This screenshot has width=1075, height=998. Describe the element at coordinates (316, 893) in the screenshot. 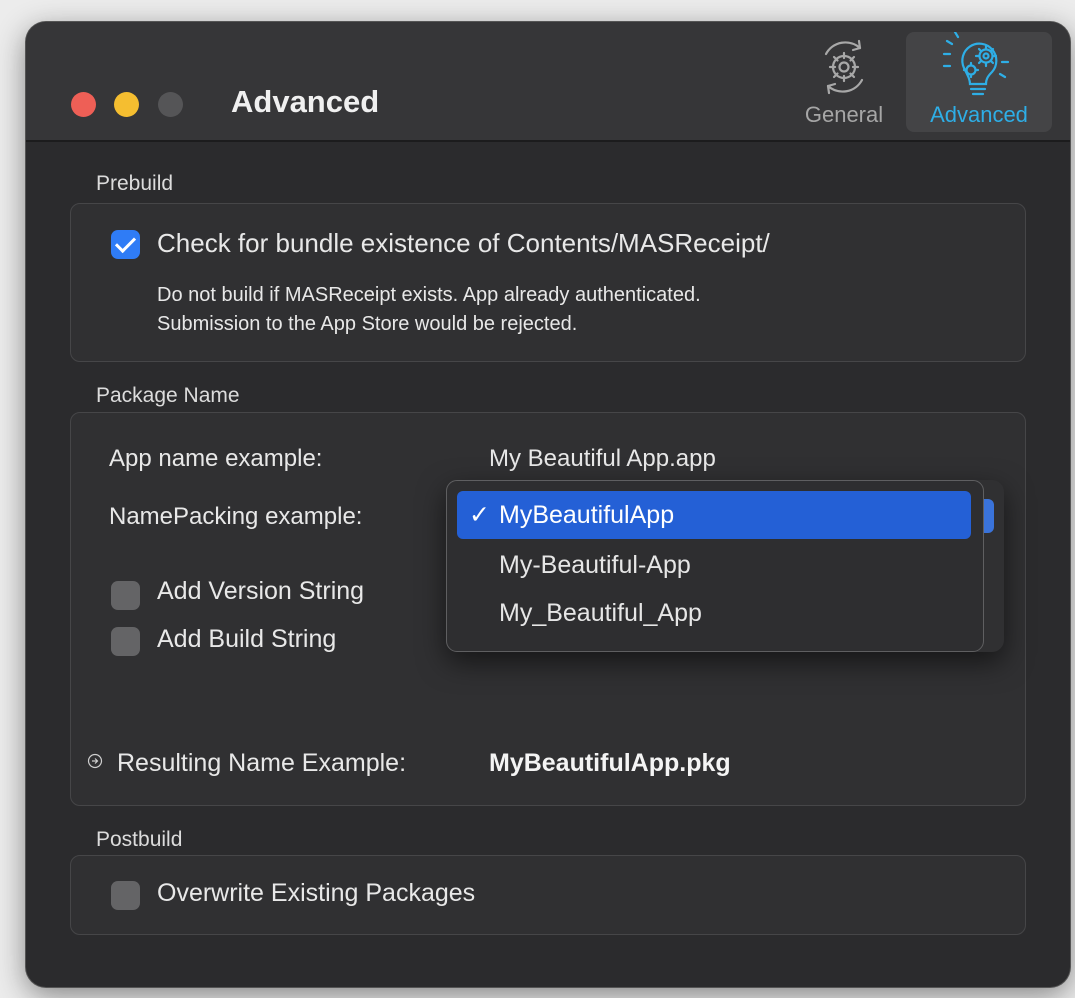

I see `overwrite-label: Overwrite Existing Packages` at that location.